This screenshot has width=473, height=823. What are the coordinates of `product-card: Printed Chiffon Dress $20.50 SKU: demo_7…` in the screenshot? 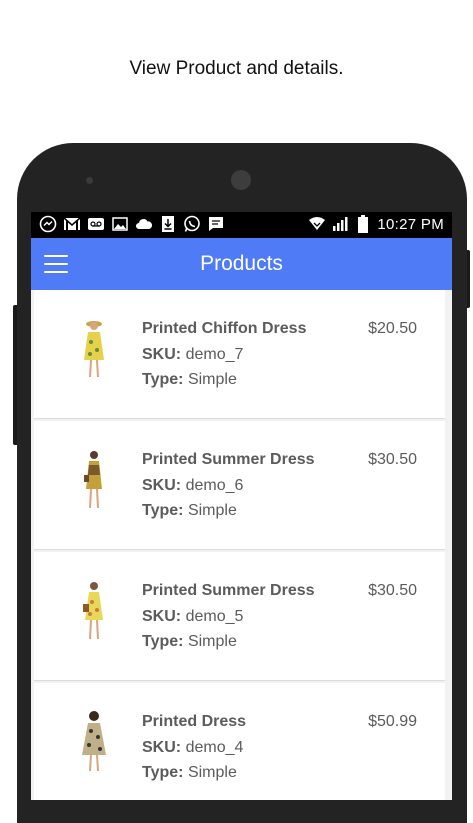 It's located at (239, 354).